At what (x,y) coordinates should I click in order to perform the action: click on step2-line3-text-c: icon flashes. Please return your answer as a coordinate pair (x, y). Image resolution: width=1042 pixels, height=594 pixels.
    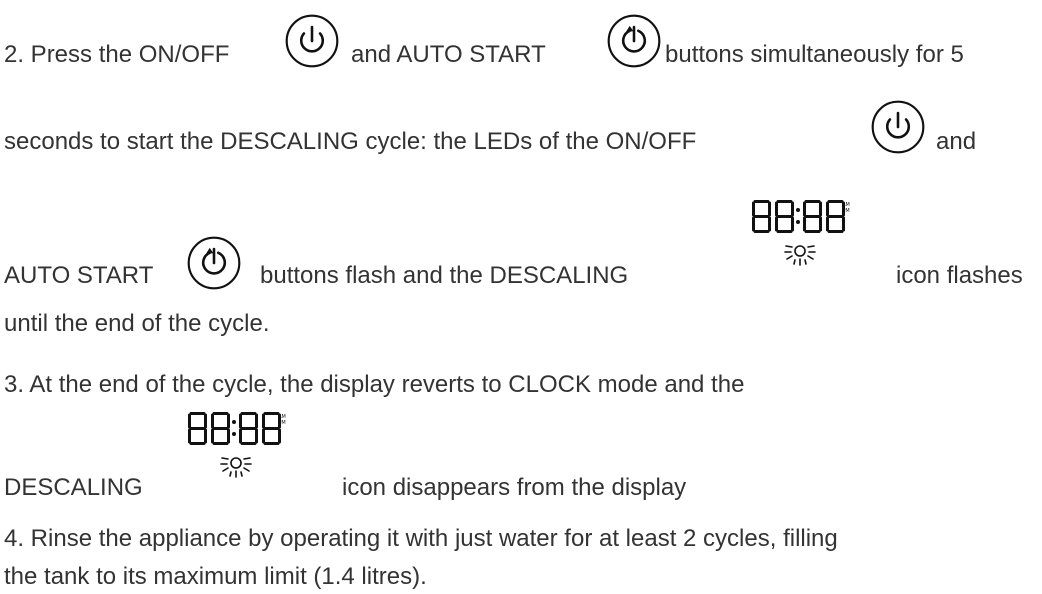
    Looking at the image, I should click on (959, 275).